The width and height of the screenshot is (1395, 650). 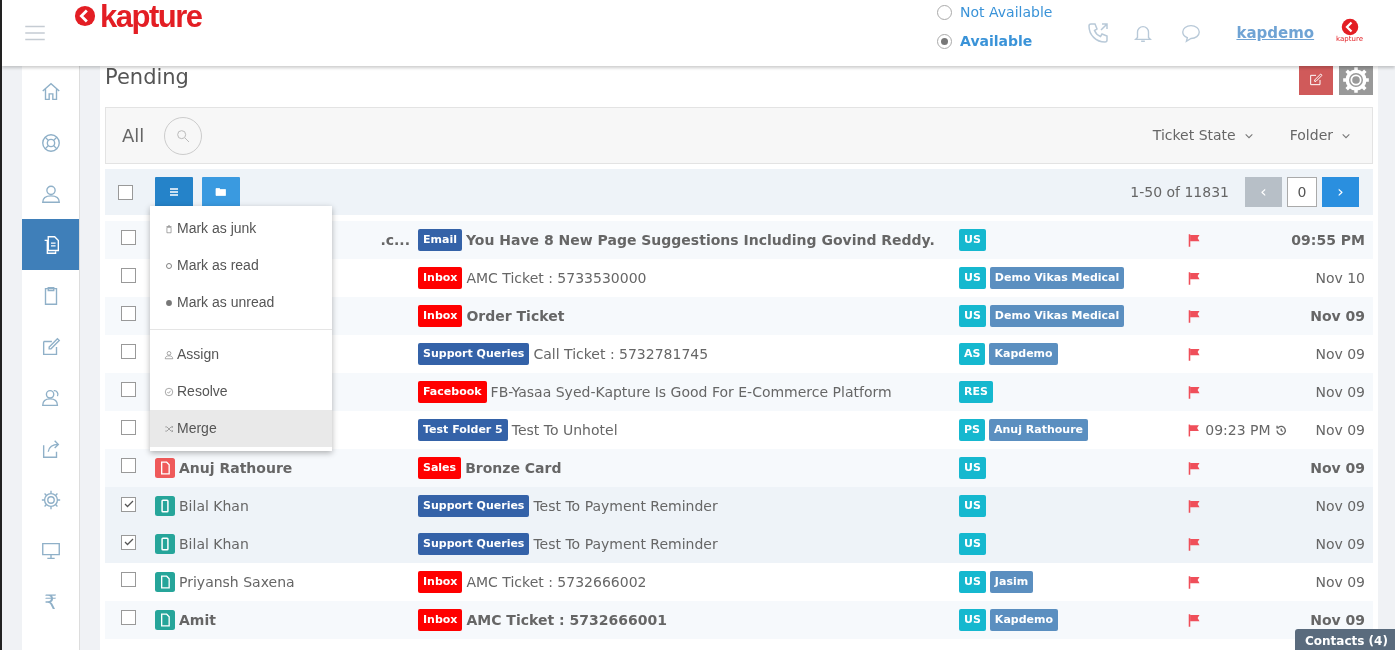 What do you see at coordinates (85, 16) in the screenshot?
I see `logo-icon` at bounding box center [85, 16].